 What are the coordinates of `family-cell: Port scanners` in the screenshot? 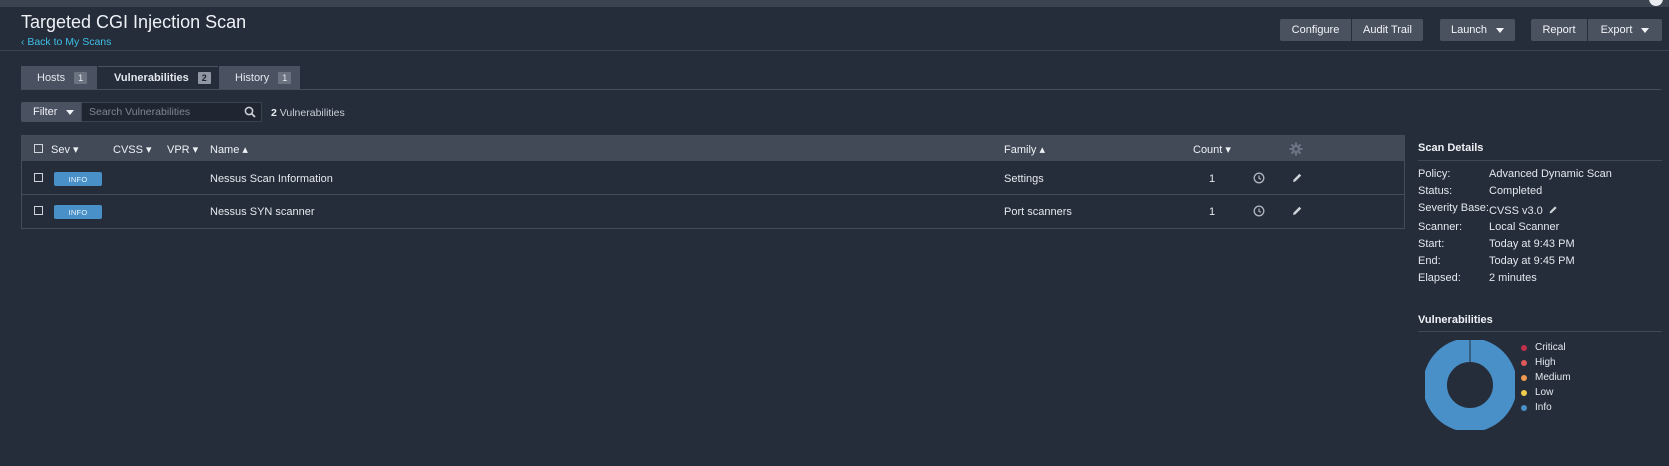 It's located at (1038, 212).